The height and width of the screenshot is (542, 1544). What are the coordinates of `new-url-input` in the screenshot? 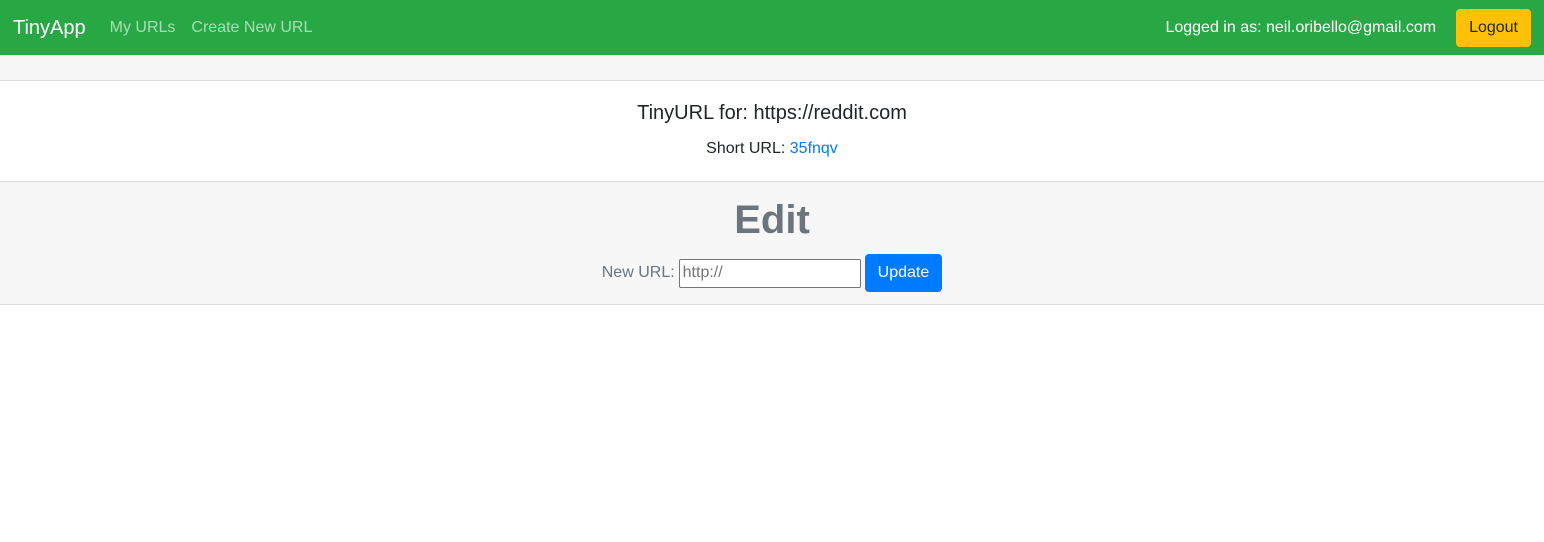 It's located at (769, 273).